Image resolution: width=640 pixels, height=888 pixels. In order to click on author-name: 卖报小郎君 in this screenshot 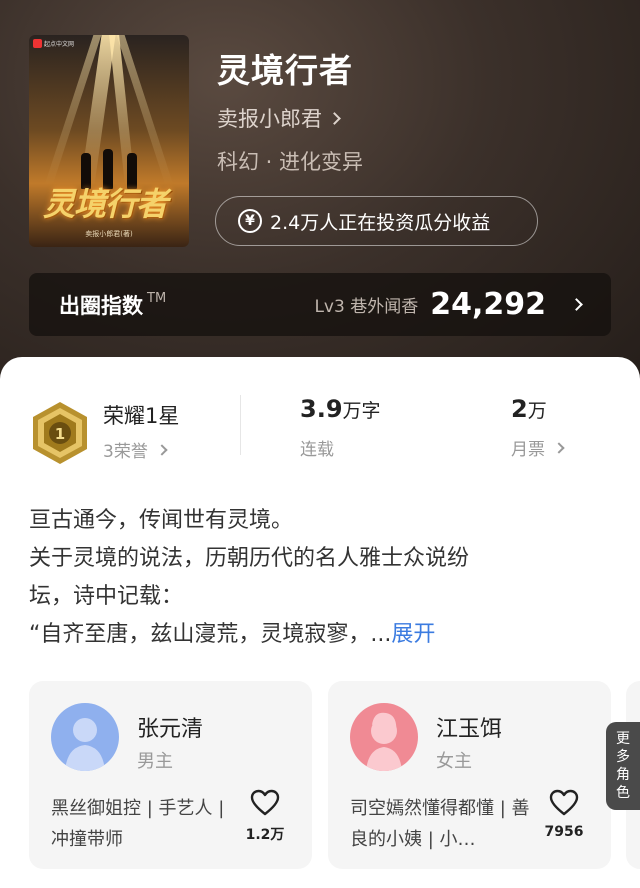, I will do `click(269, 119)`.